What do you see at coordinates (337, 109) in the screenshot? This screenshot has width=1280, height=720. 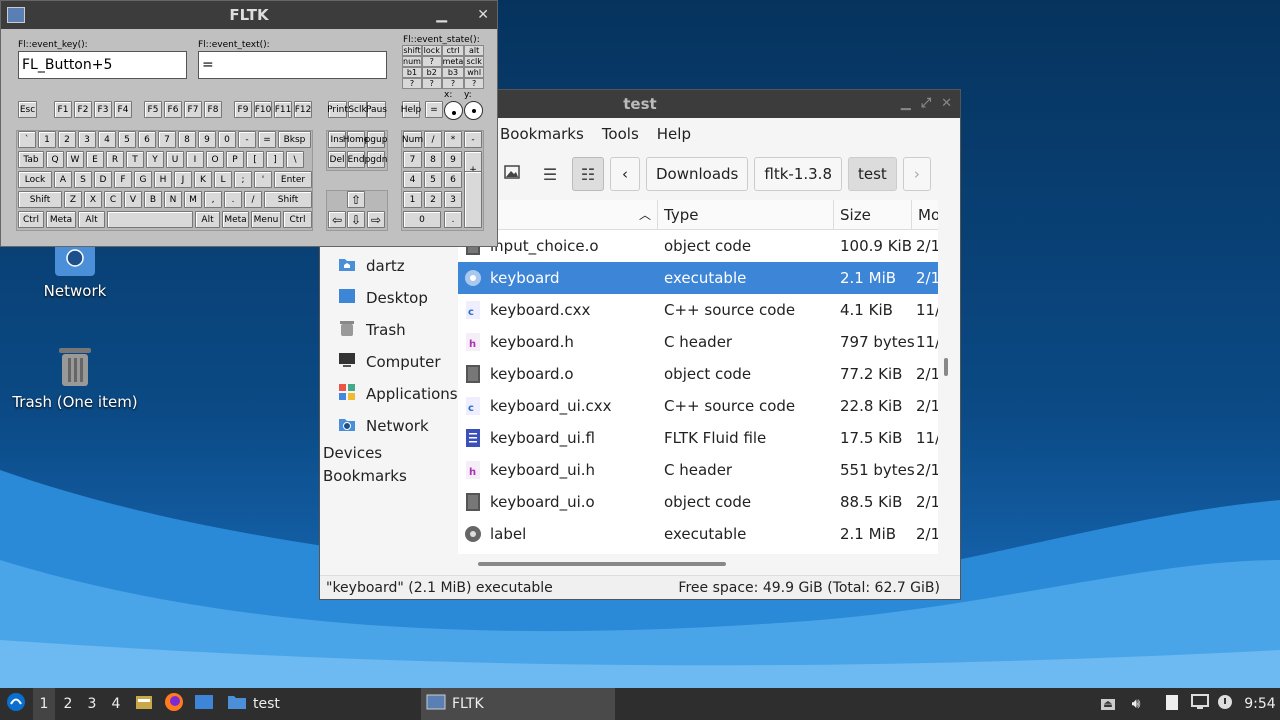 I see `key-fn-13: Print` at bounding box center [337, 109].